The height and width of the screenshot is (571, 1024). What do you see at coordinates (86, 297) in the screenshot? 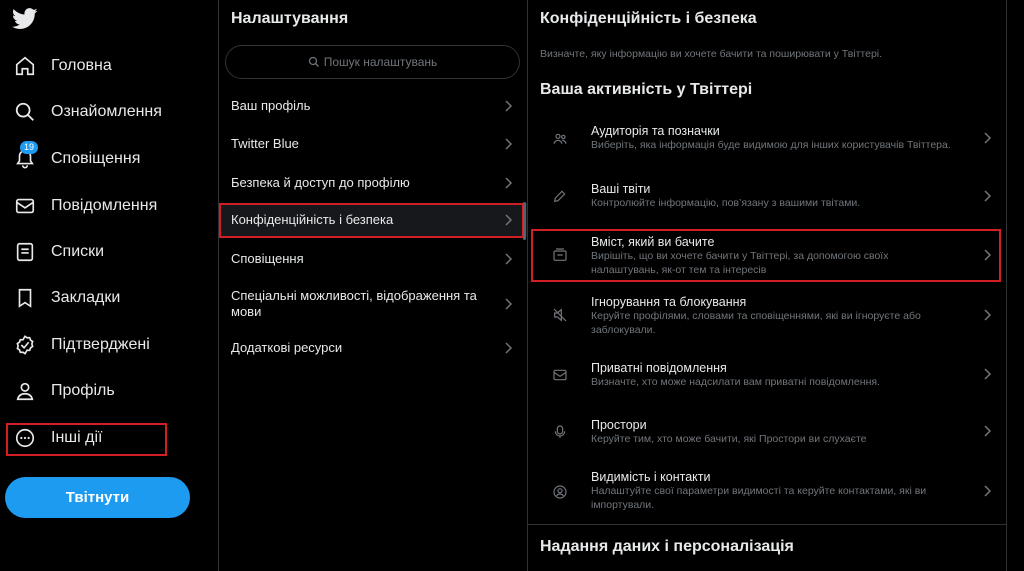
I see `nav-bookmarks-label: Закладки` at bounding box center [86, 297].